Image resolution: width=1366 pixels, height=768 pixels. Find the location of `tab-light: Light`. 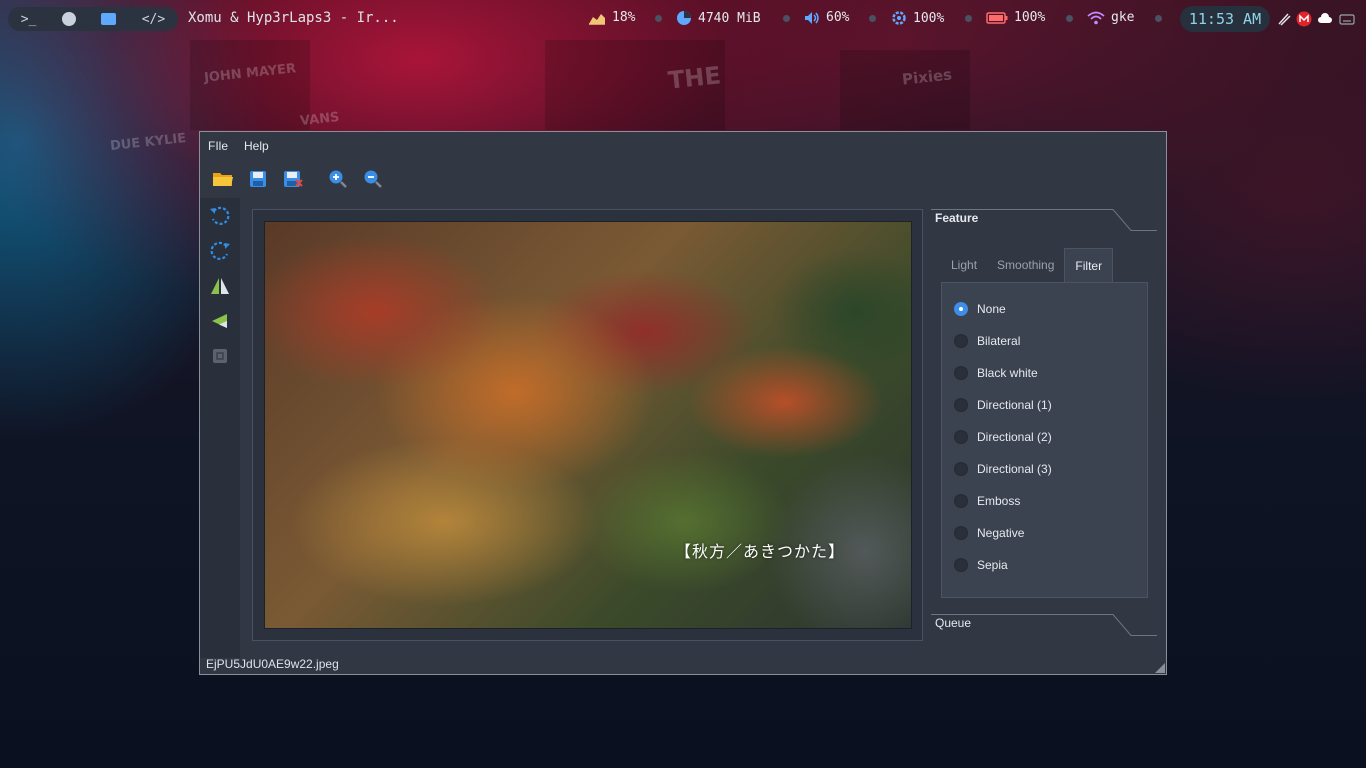

tab-light: Light is located at coordinates (964, 265).